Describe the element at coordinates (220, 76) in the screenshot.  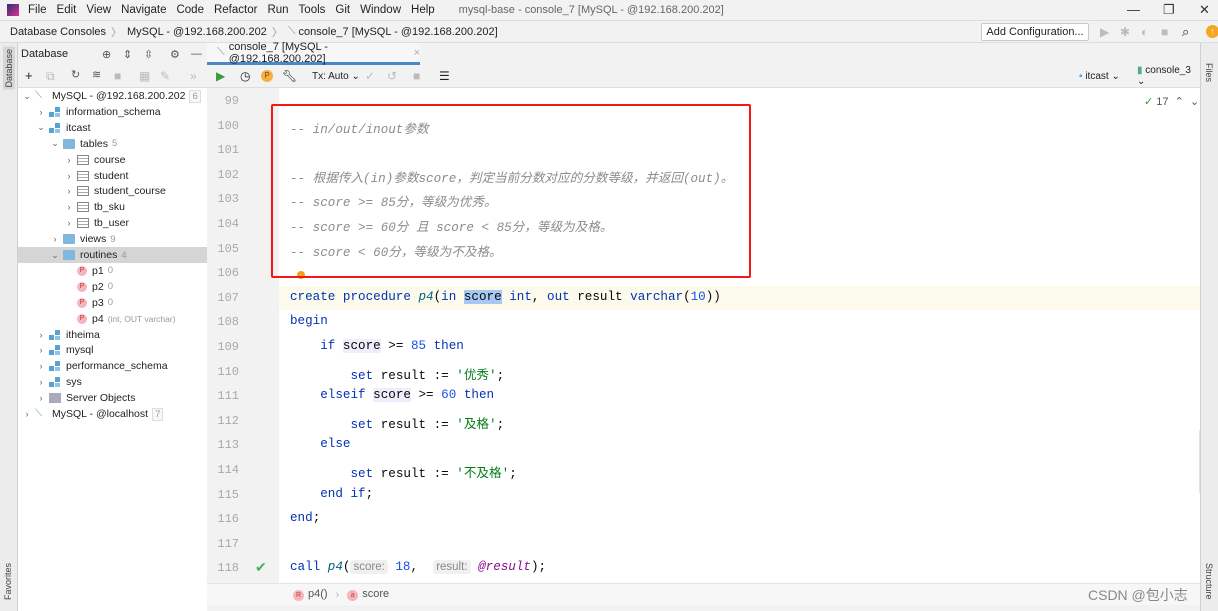
I see `execute-icon: ▶` at that location.